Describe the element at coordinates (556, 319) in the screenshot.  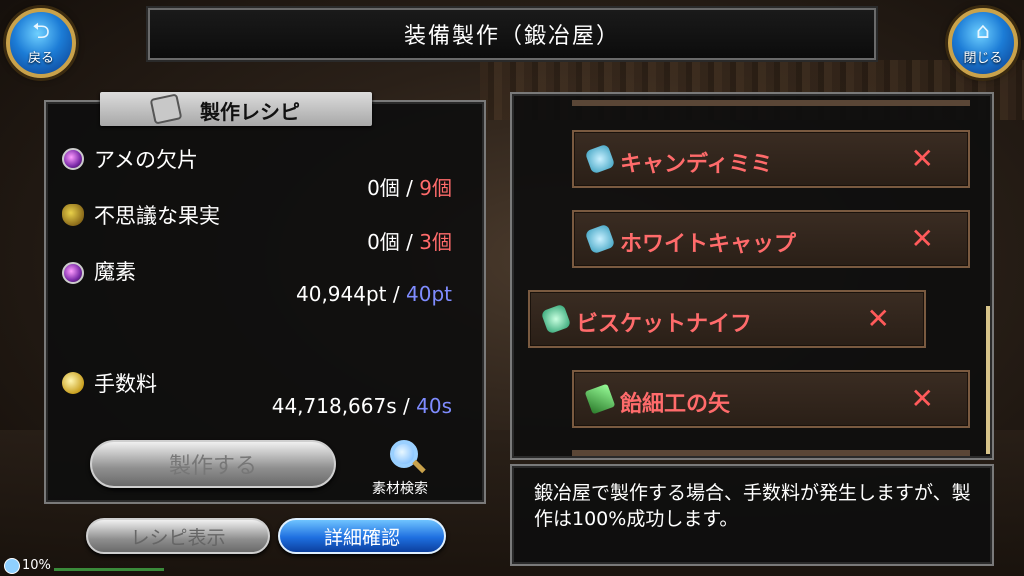
I see `knife-icon` at that location.